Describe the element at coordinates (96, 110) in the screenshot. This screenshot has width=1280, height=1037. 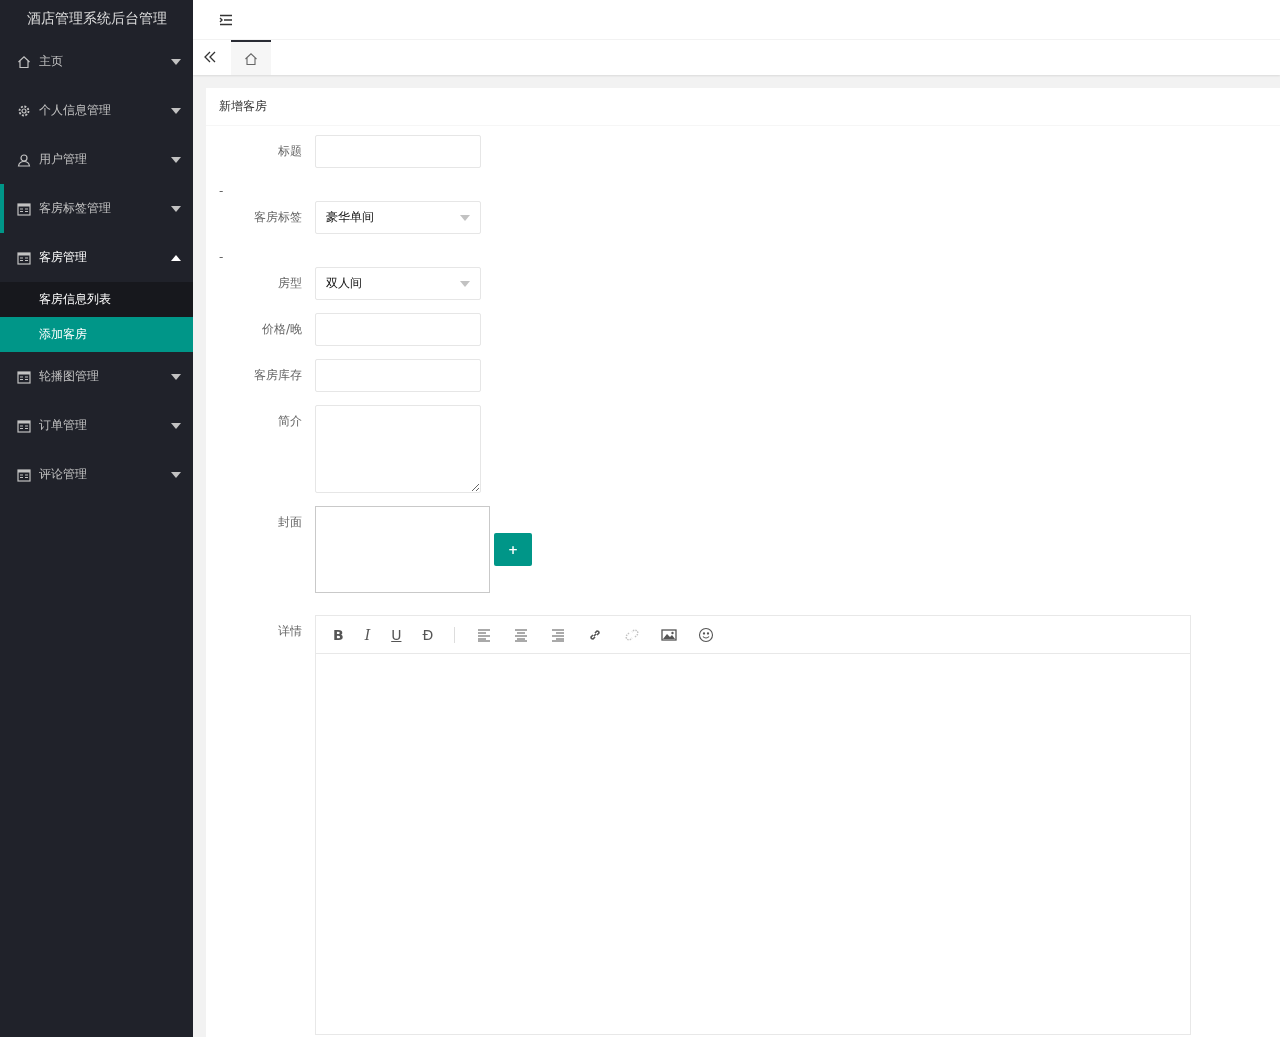
I see `menu-item: 个人信息管理` at that location.